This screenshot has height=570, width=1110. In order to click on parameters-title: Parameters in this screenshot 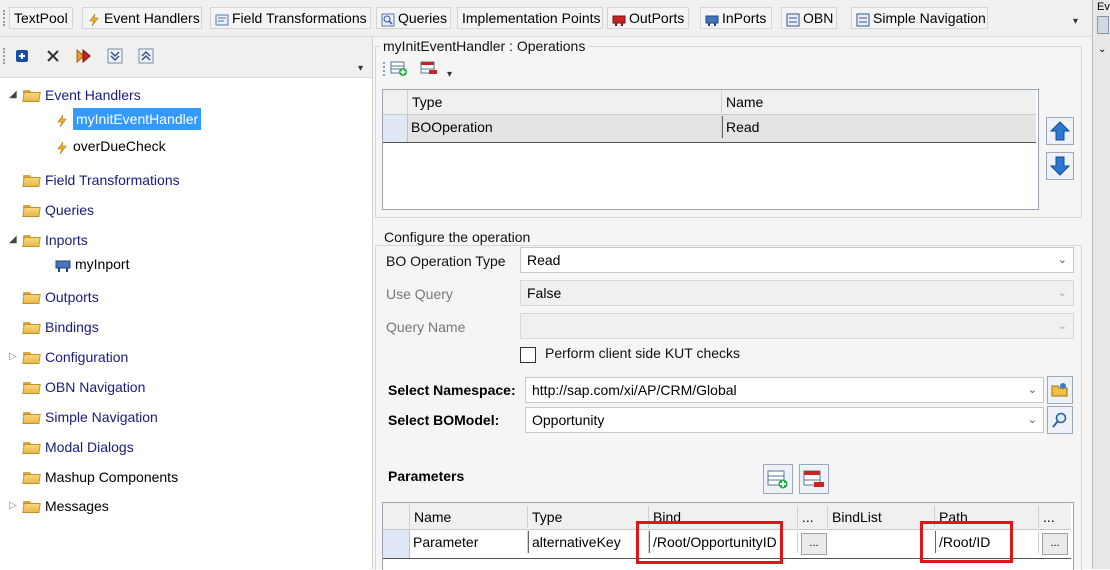, I will do `click(426, 476)`.